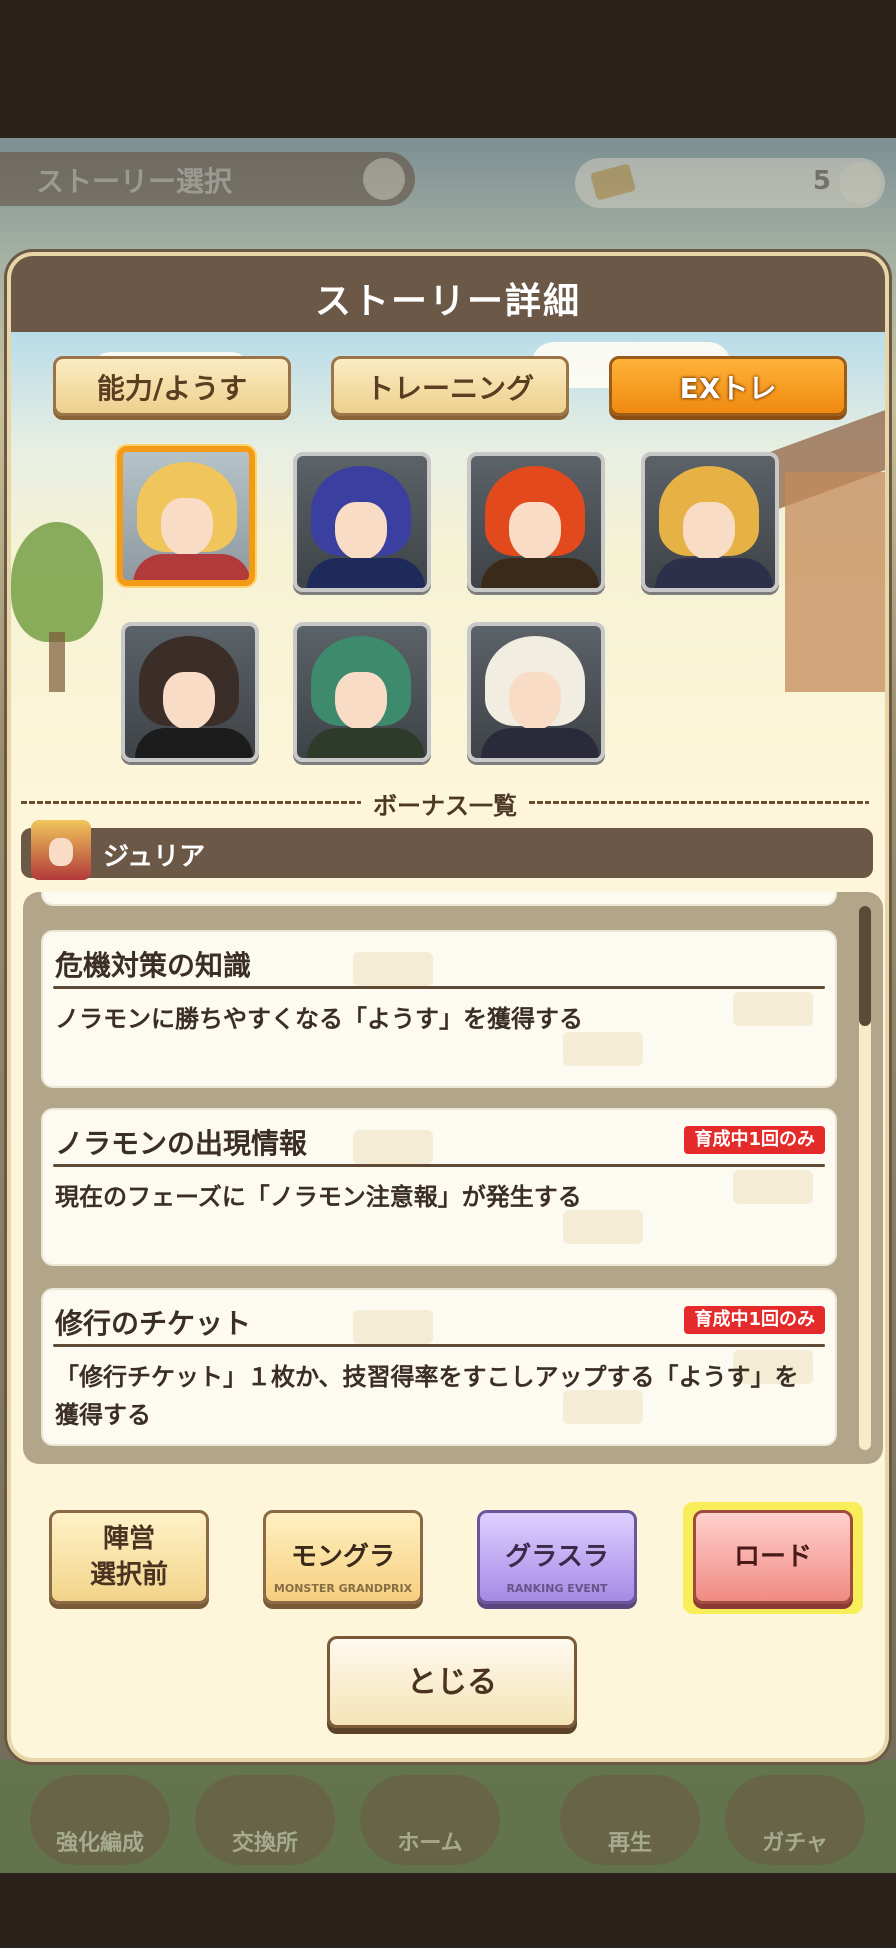 Image resolution: width=896 pixels, height=1948 pixels. Describe the element at coordinates (447, 850) in the screenshot. I see `selected-character-bar: ジュリア` at that location.